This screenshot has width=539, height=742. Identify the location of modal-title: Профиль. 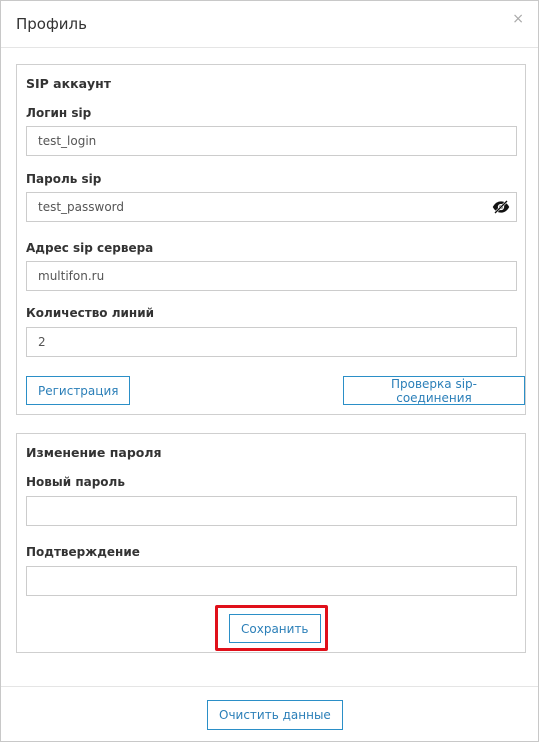
(51, 24).